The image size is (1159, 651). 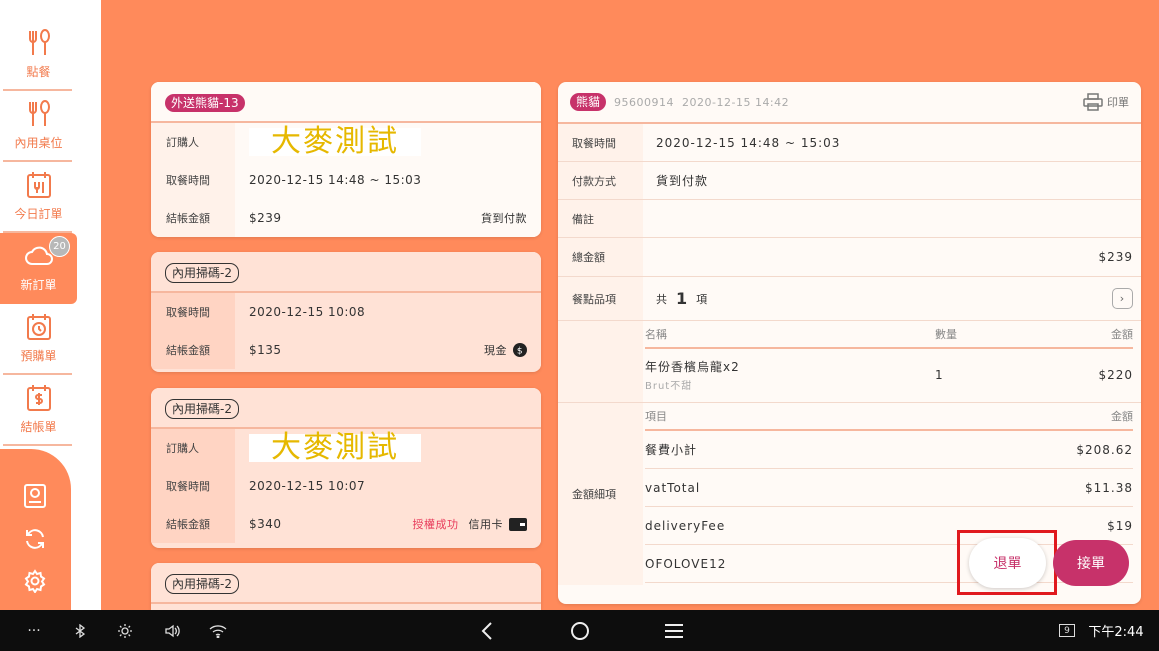 What do you see at coordinates (346, 102) in the screenshot?
I see `order-card-header: 外送熊貓-13` at bounding box center [346, 102].